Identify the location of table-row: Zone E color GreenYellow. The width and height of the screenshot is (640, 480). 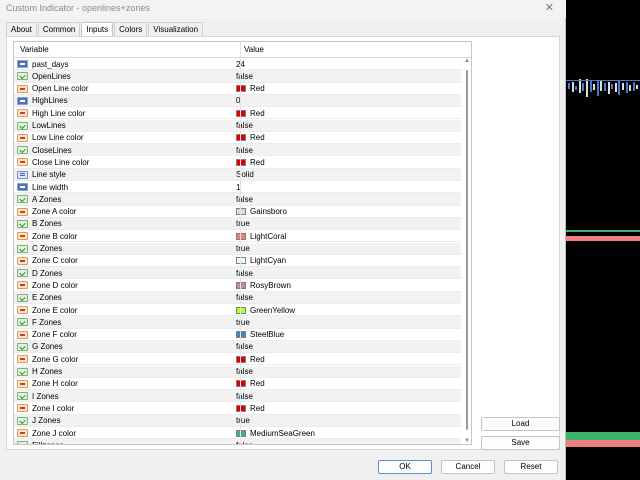
(237, 310).